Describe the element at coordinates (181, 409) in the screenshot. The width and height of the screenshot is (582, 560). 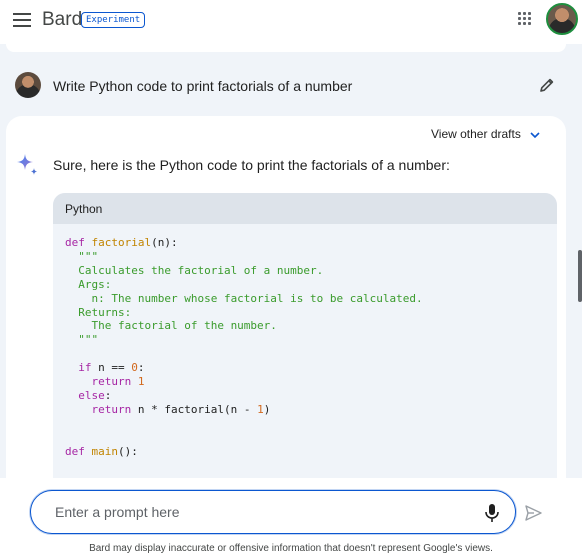
I see `code-line: return n * factorial(n - 1)` at that location.